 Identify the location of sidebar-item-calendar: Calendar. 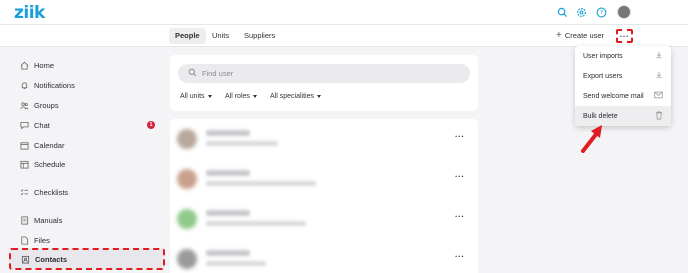
(88, 145).